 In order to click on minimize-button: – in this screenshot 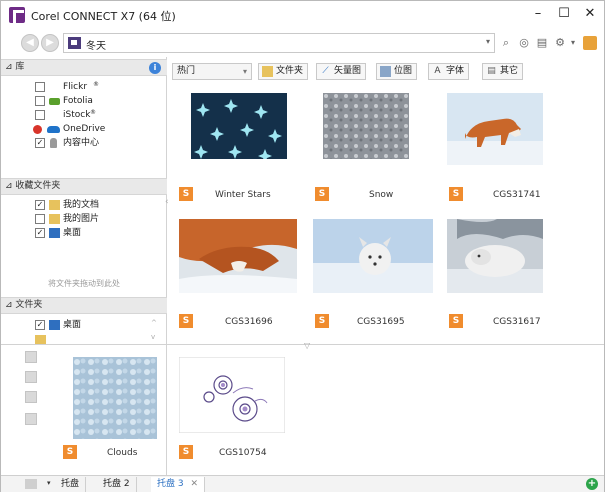, I will do `click(538, 14)`.